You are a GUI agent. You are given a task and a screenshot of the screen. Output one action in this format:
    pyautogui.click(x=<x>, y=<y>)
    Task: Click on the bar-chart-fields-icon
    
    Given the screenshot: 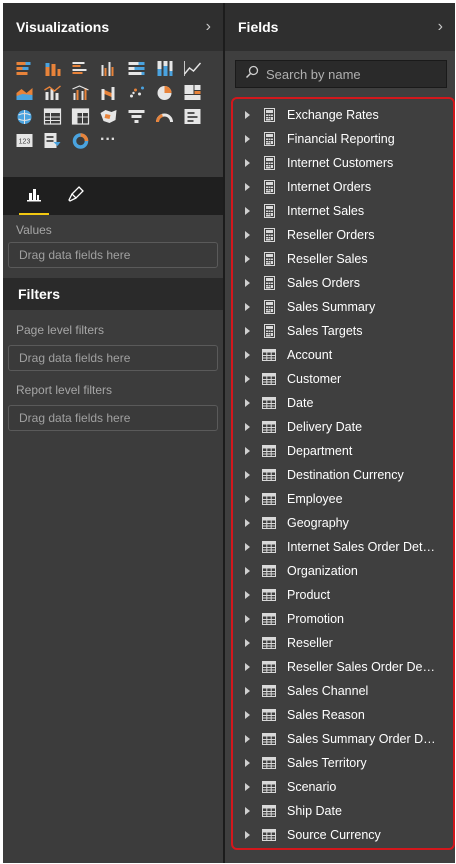 What is the action you would take?
    pyautogui.click(x=34, y=196)
    